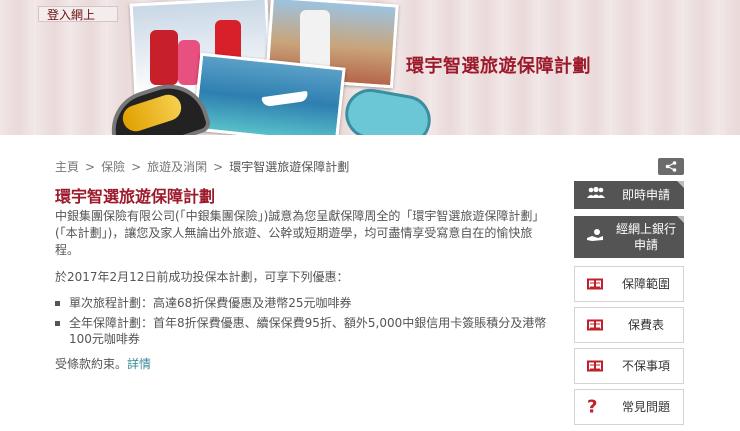 The height and width of the screenshot is (431, 740). What do you see at coordinates (595, 237) in the screenshot?
I see `hand-coin-icon` at bounding box center [595, 237].